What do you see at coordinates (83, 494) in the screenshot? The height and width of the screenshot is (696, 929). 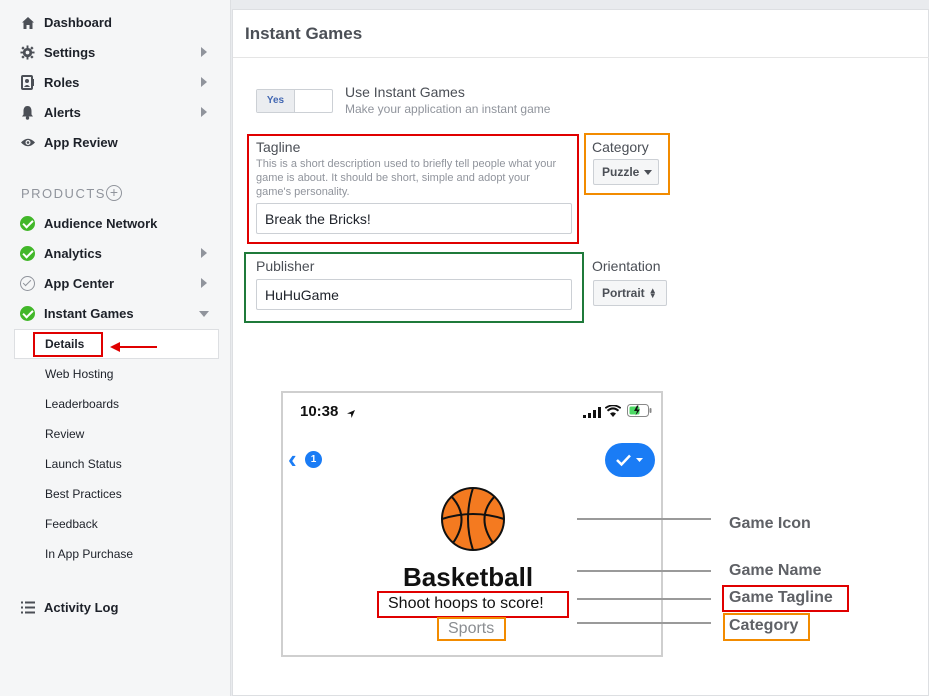 I see `sidebar-subitem-best-practices: Best Practices` at bounding box center [83, 494].